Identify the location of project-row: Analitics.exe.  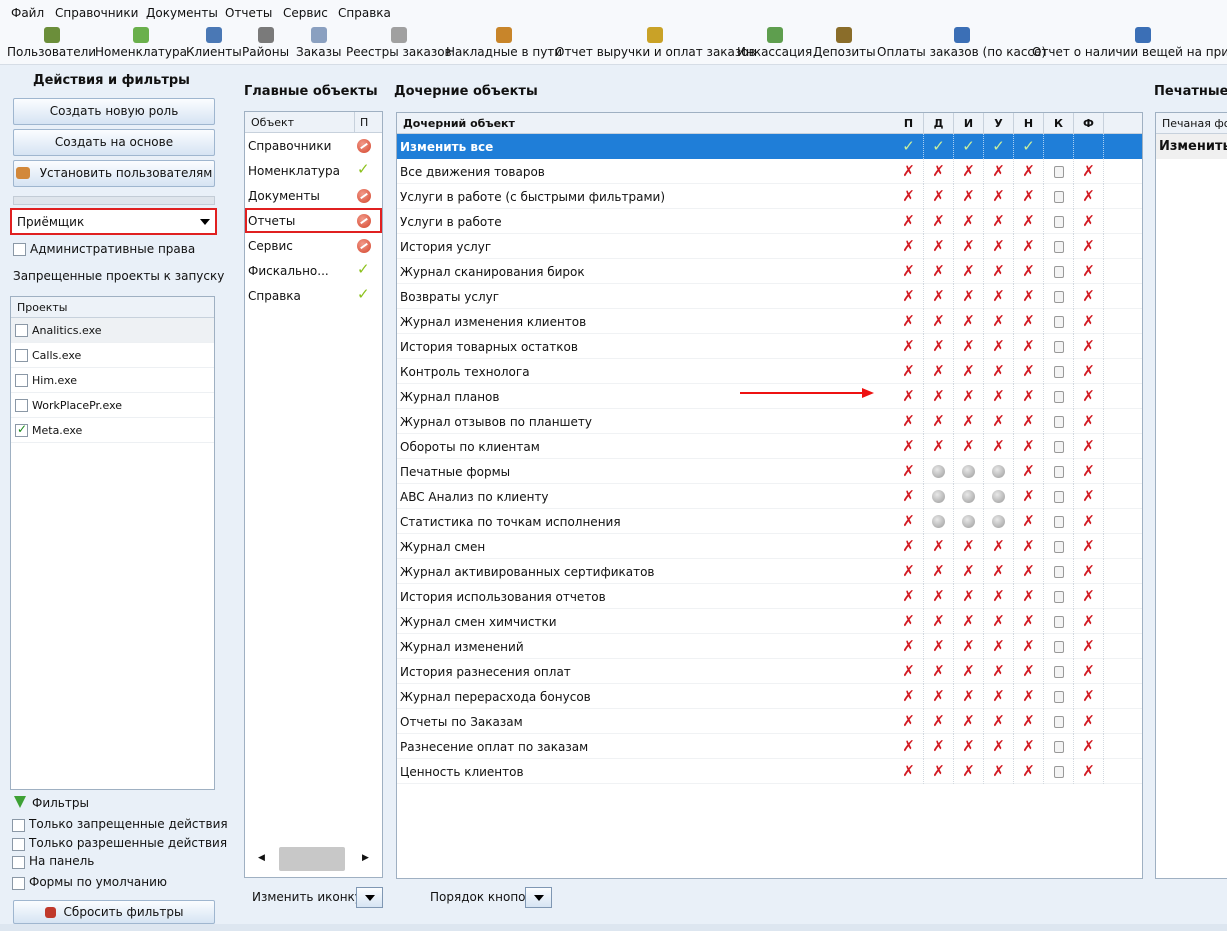
(112, 330).